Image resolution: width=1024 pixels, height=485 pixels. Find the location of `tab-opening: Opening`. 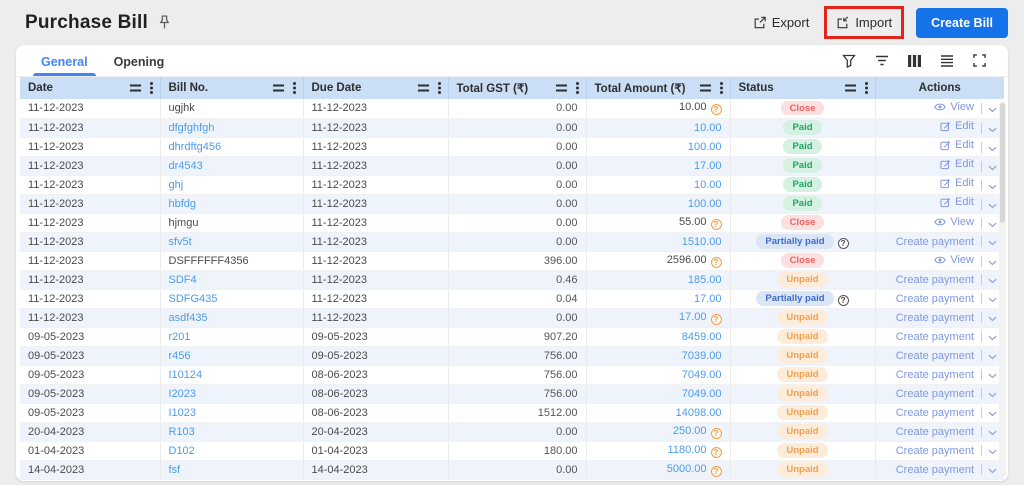

tab-opening: Opening is located at coordinates (139, 60).